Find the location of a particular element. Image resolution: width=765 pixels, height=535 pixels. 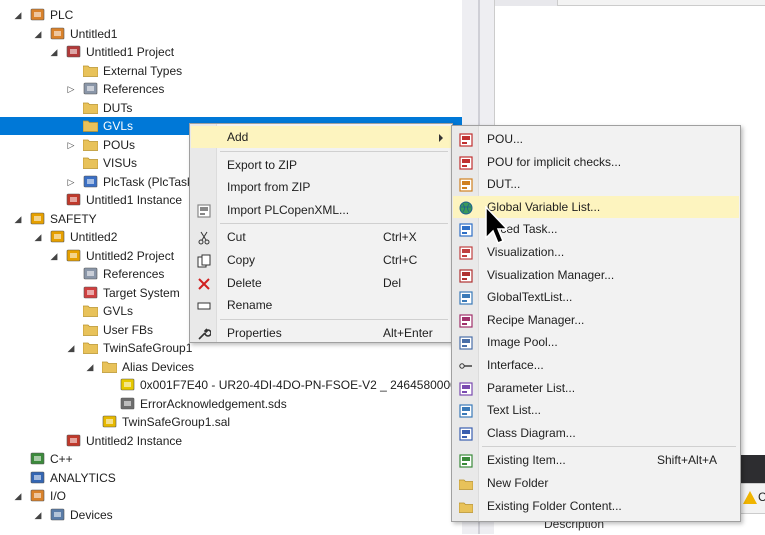

tree-item: ◢ PLC is located at coordinates (231, 15).